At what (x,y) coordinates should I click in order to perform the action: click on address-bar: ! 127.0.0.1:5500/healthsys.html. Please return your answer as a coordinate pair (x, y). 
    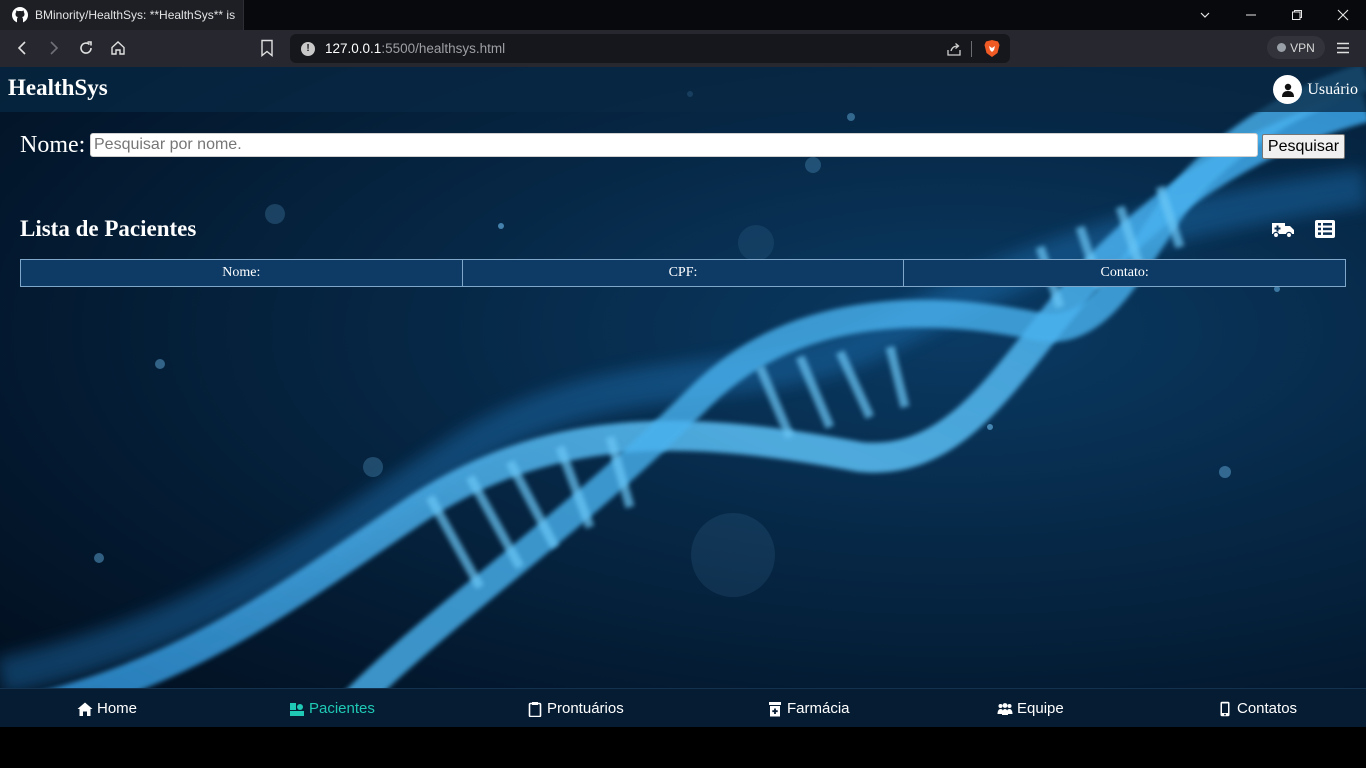
    Looking at the image, I should click on (650, 48).